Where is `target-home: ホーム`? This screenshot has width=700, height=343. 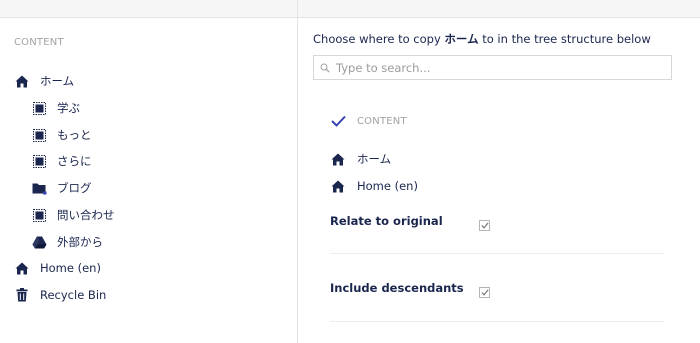
target-home: ホーム is located at coordinates (360, 159).